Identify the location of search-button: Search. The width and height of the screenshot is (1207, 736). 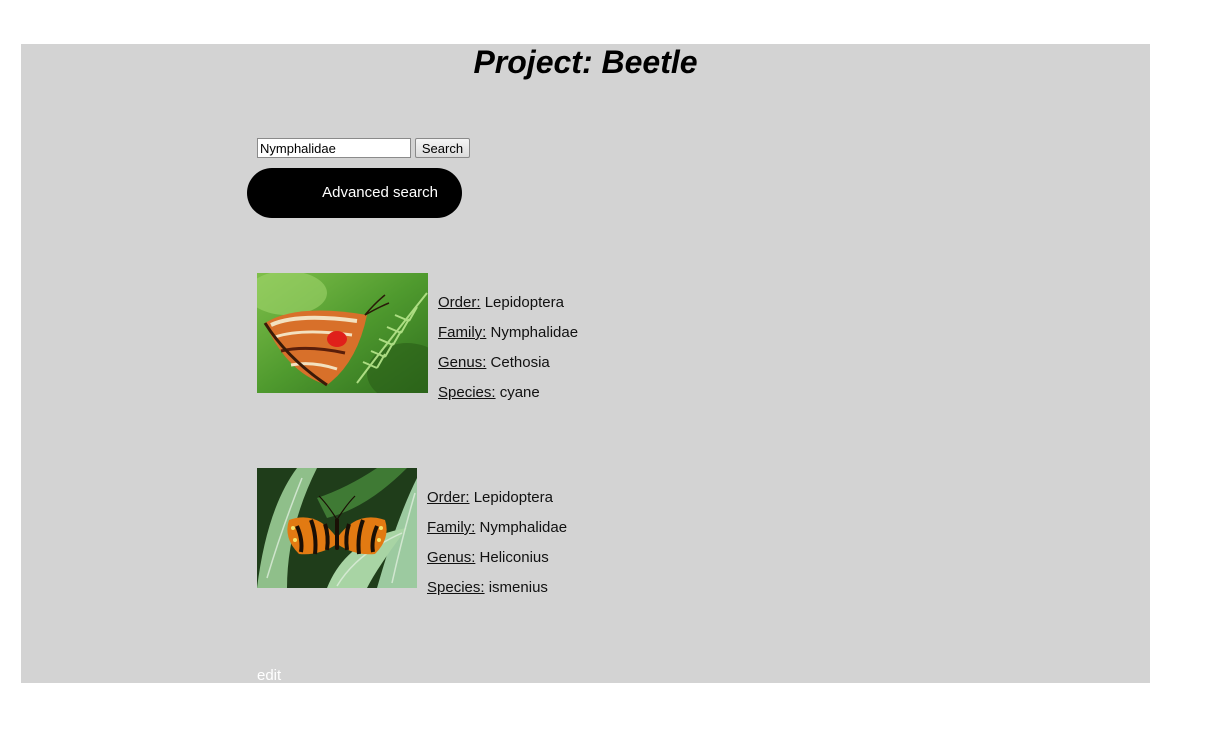
(442, 148).